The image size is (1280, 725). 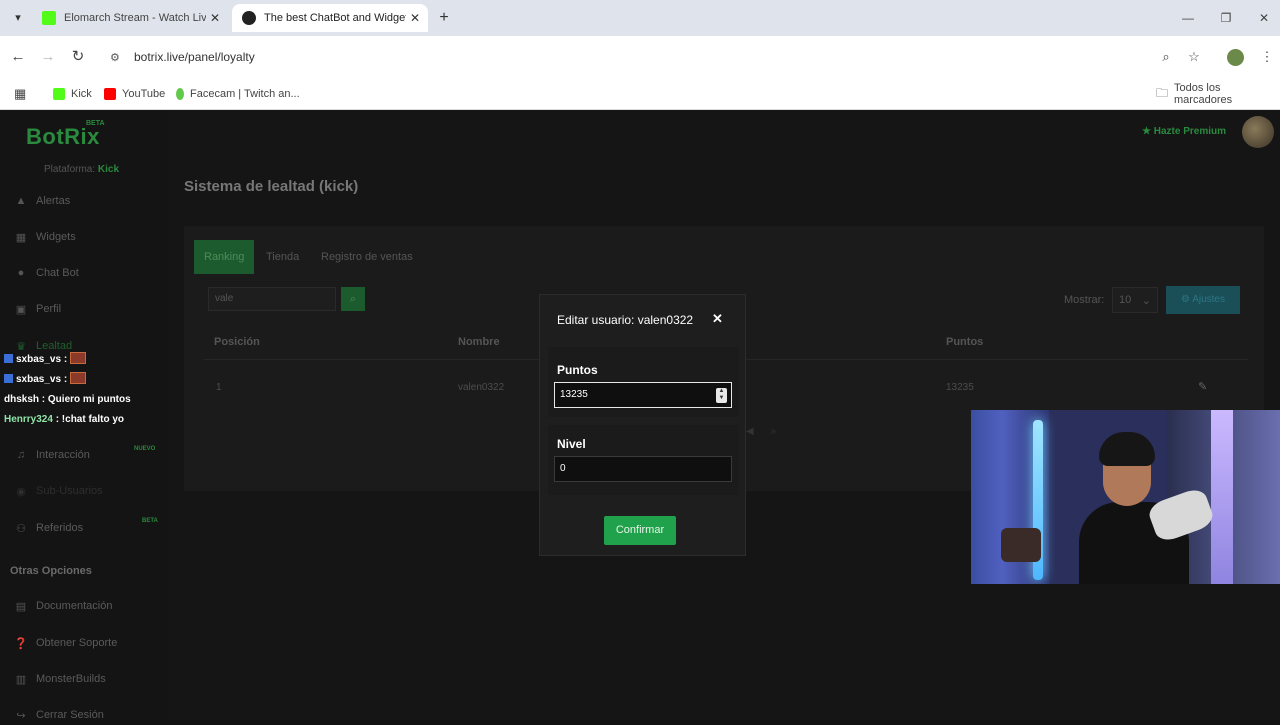 I want to click on bookmark-kick: Kick, so click(x=72, y=94).